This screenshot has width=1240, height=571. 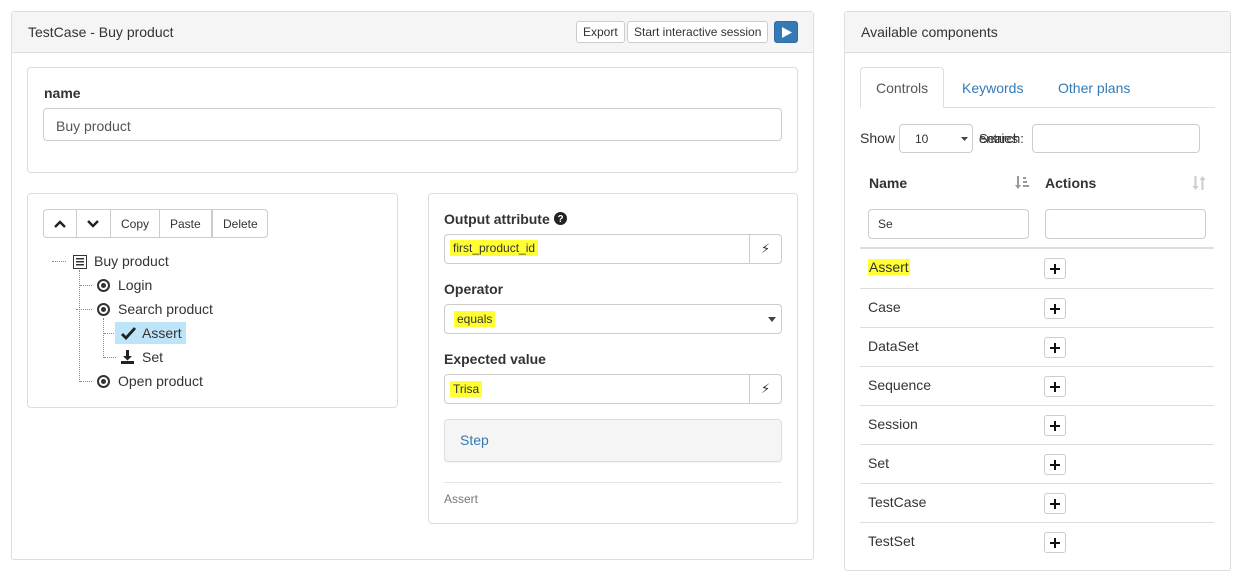 I want to click on row-name: Session, so click(x=893, y=424).